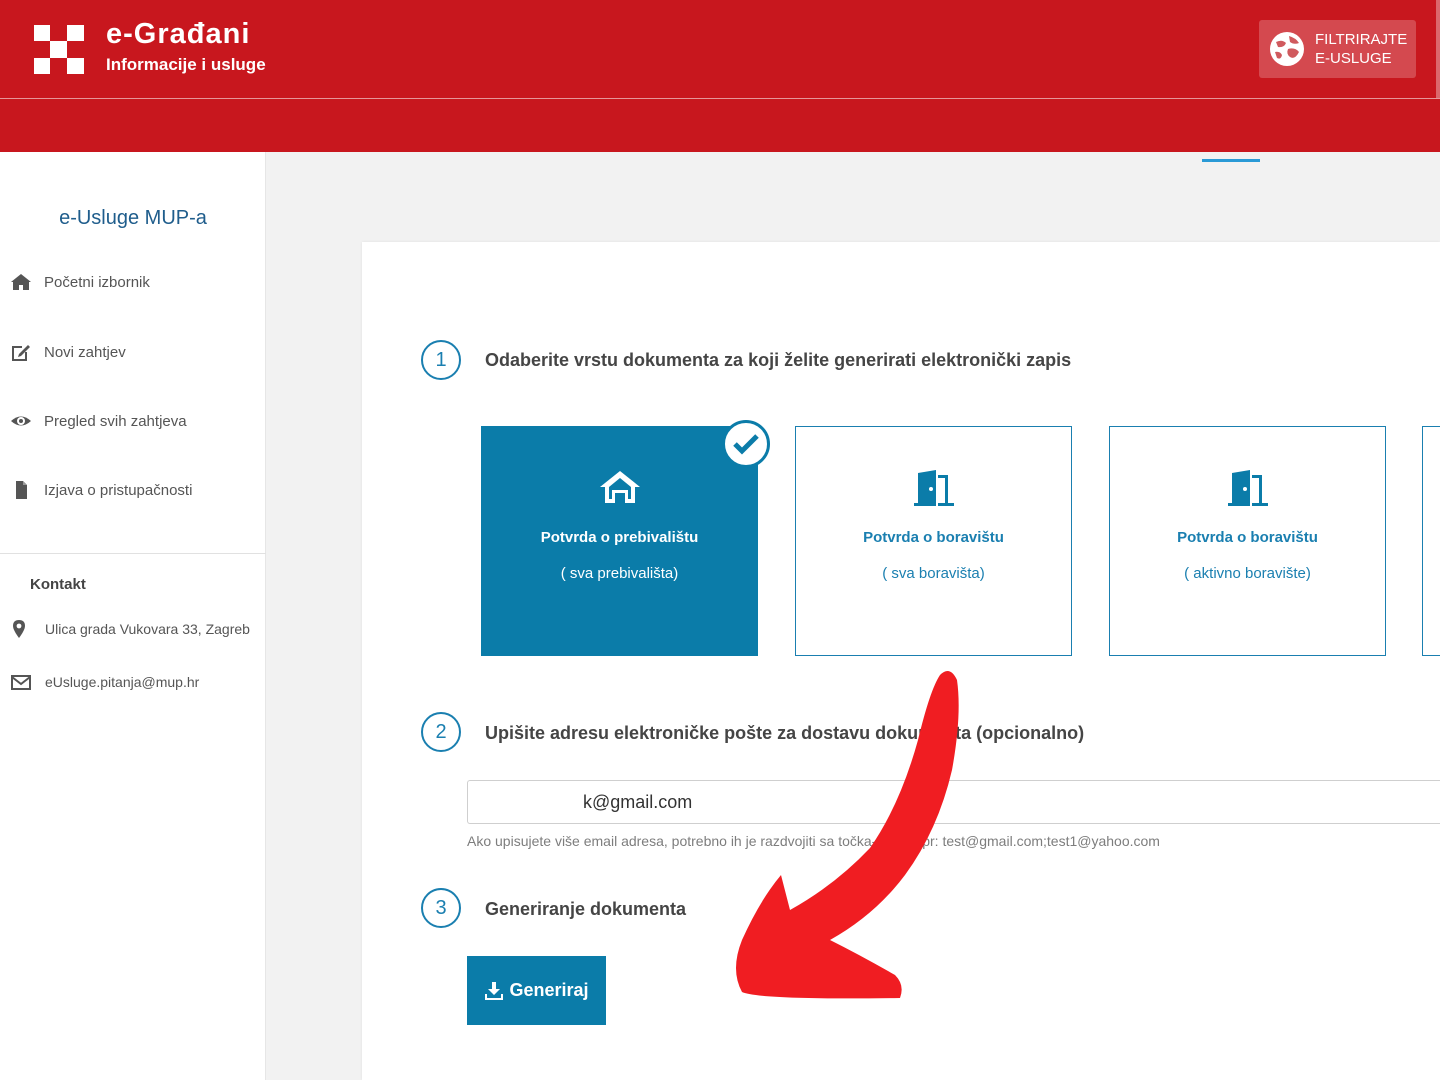 Image resolution: width=1440 pixels, height=1080 pixels. I want to click on contact-email-text: eUsluge.pitanja@mup.hr, so click(122, 682).